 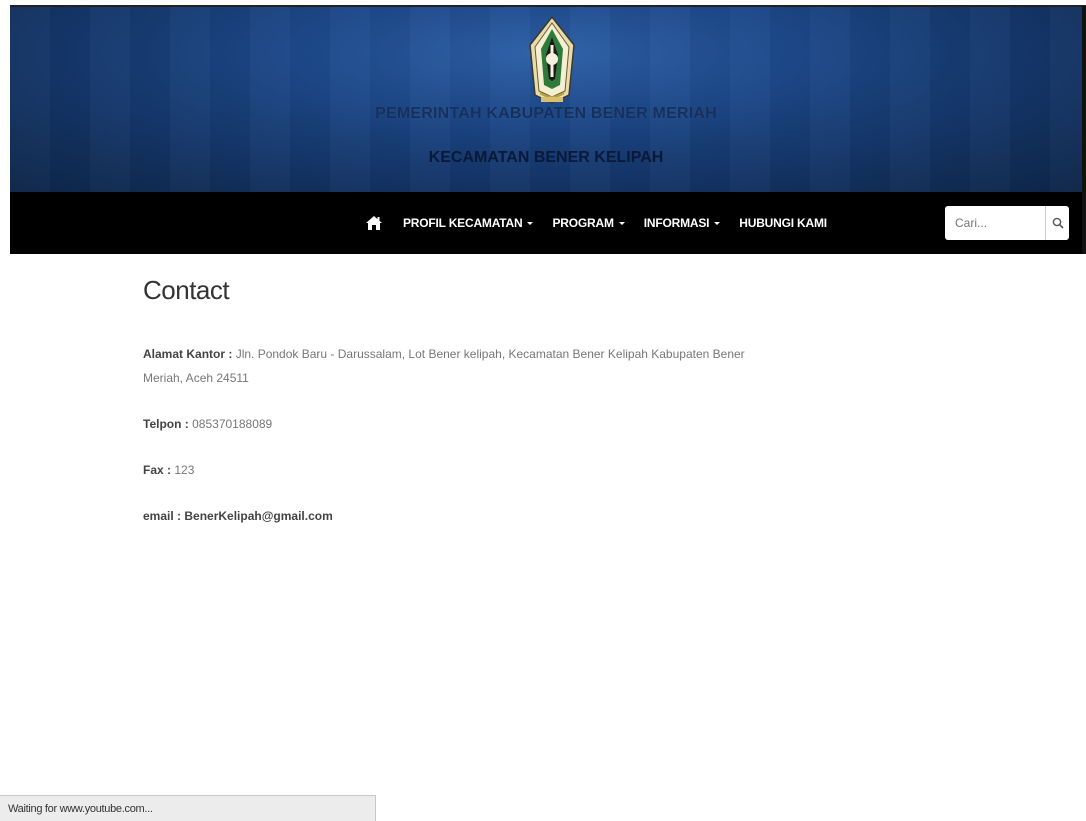 I want to click on email-value: BenerKelipah@gmail.com, so click(x=258, y=516).